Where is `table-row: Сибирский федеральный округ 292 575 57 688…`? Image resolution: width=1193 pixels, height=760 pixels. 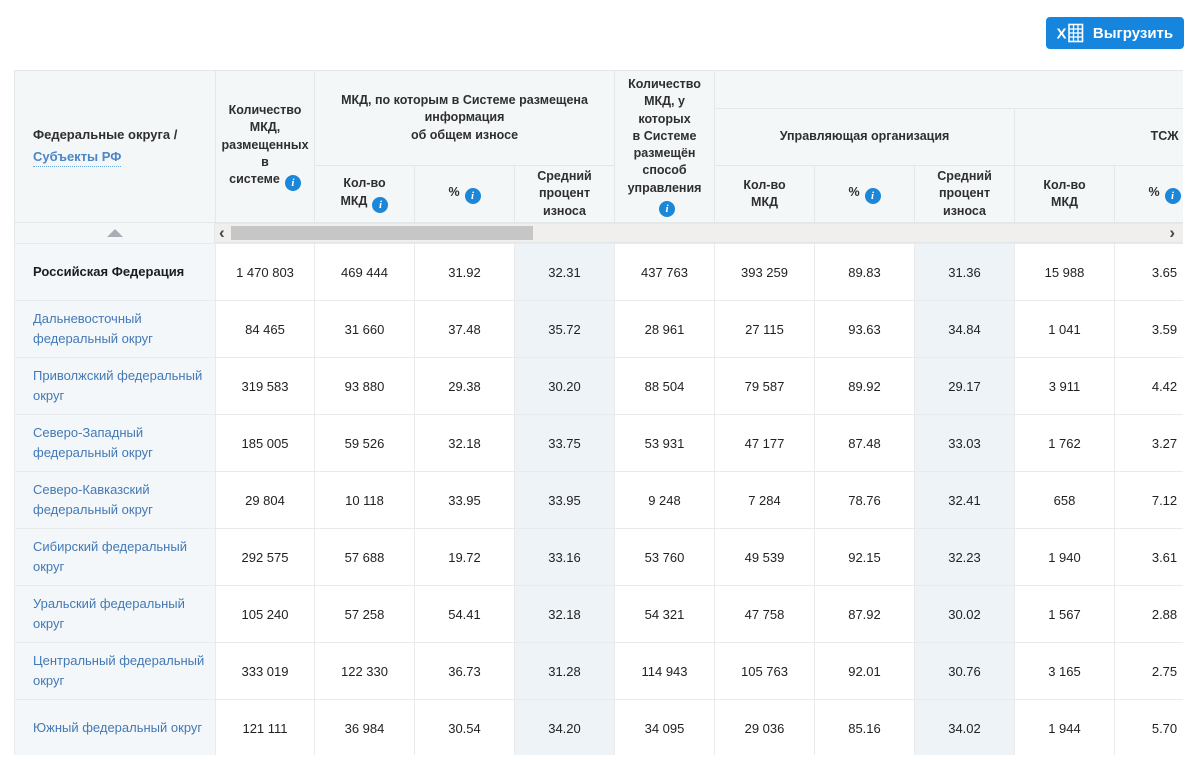 table-row: Сибирский федеральный округ 292 575 57 688… is located at coordinates (598, 557).